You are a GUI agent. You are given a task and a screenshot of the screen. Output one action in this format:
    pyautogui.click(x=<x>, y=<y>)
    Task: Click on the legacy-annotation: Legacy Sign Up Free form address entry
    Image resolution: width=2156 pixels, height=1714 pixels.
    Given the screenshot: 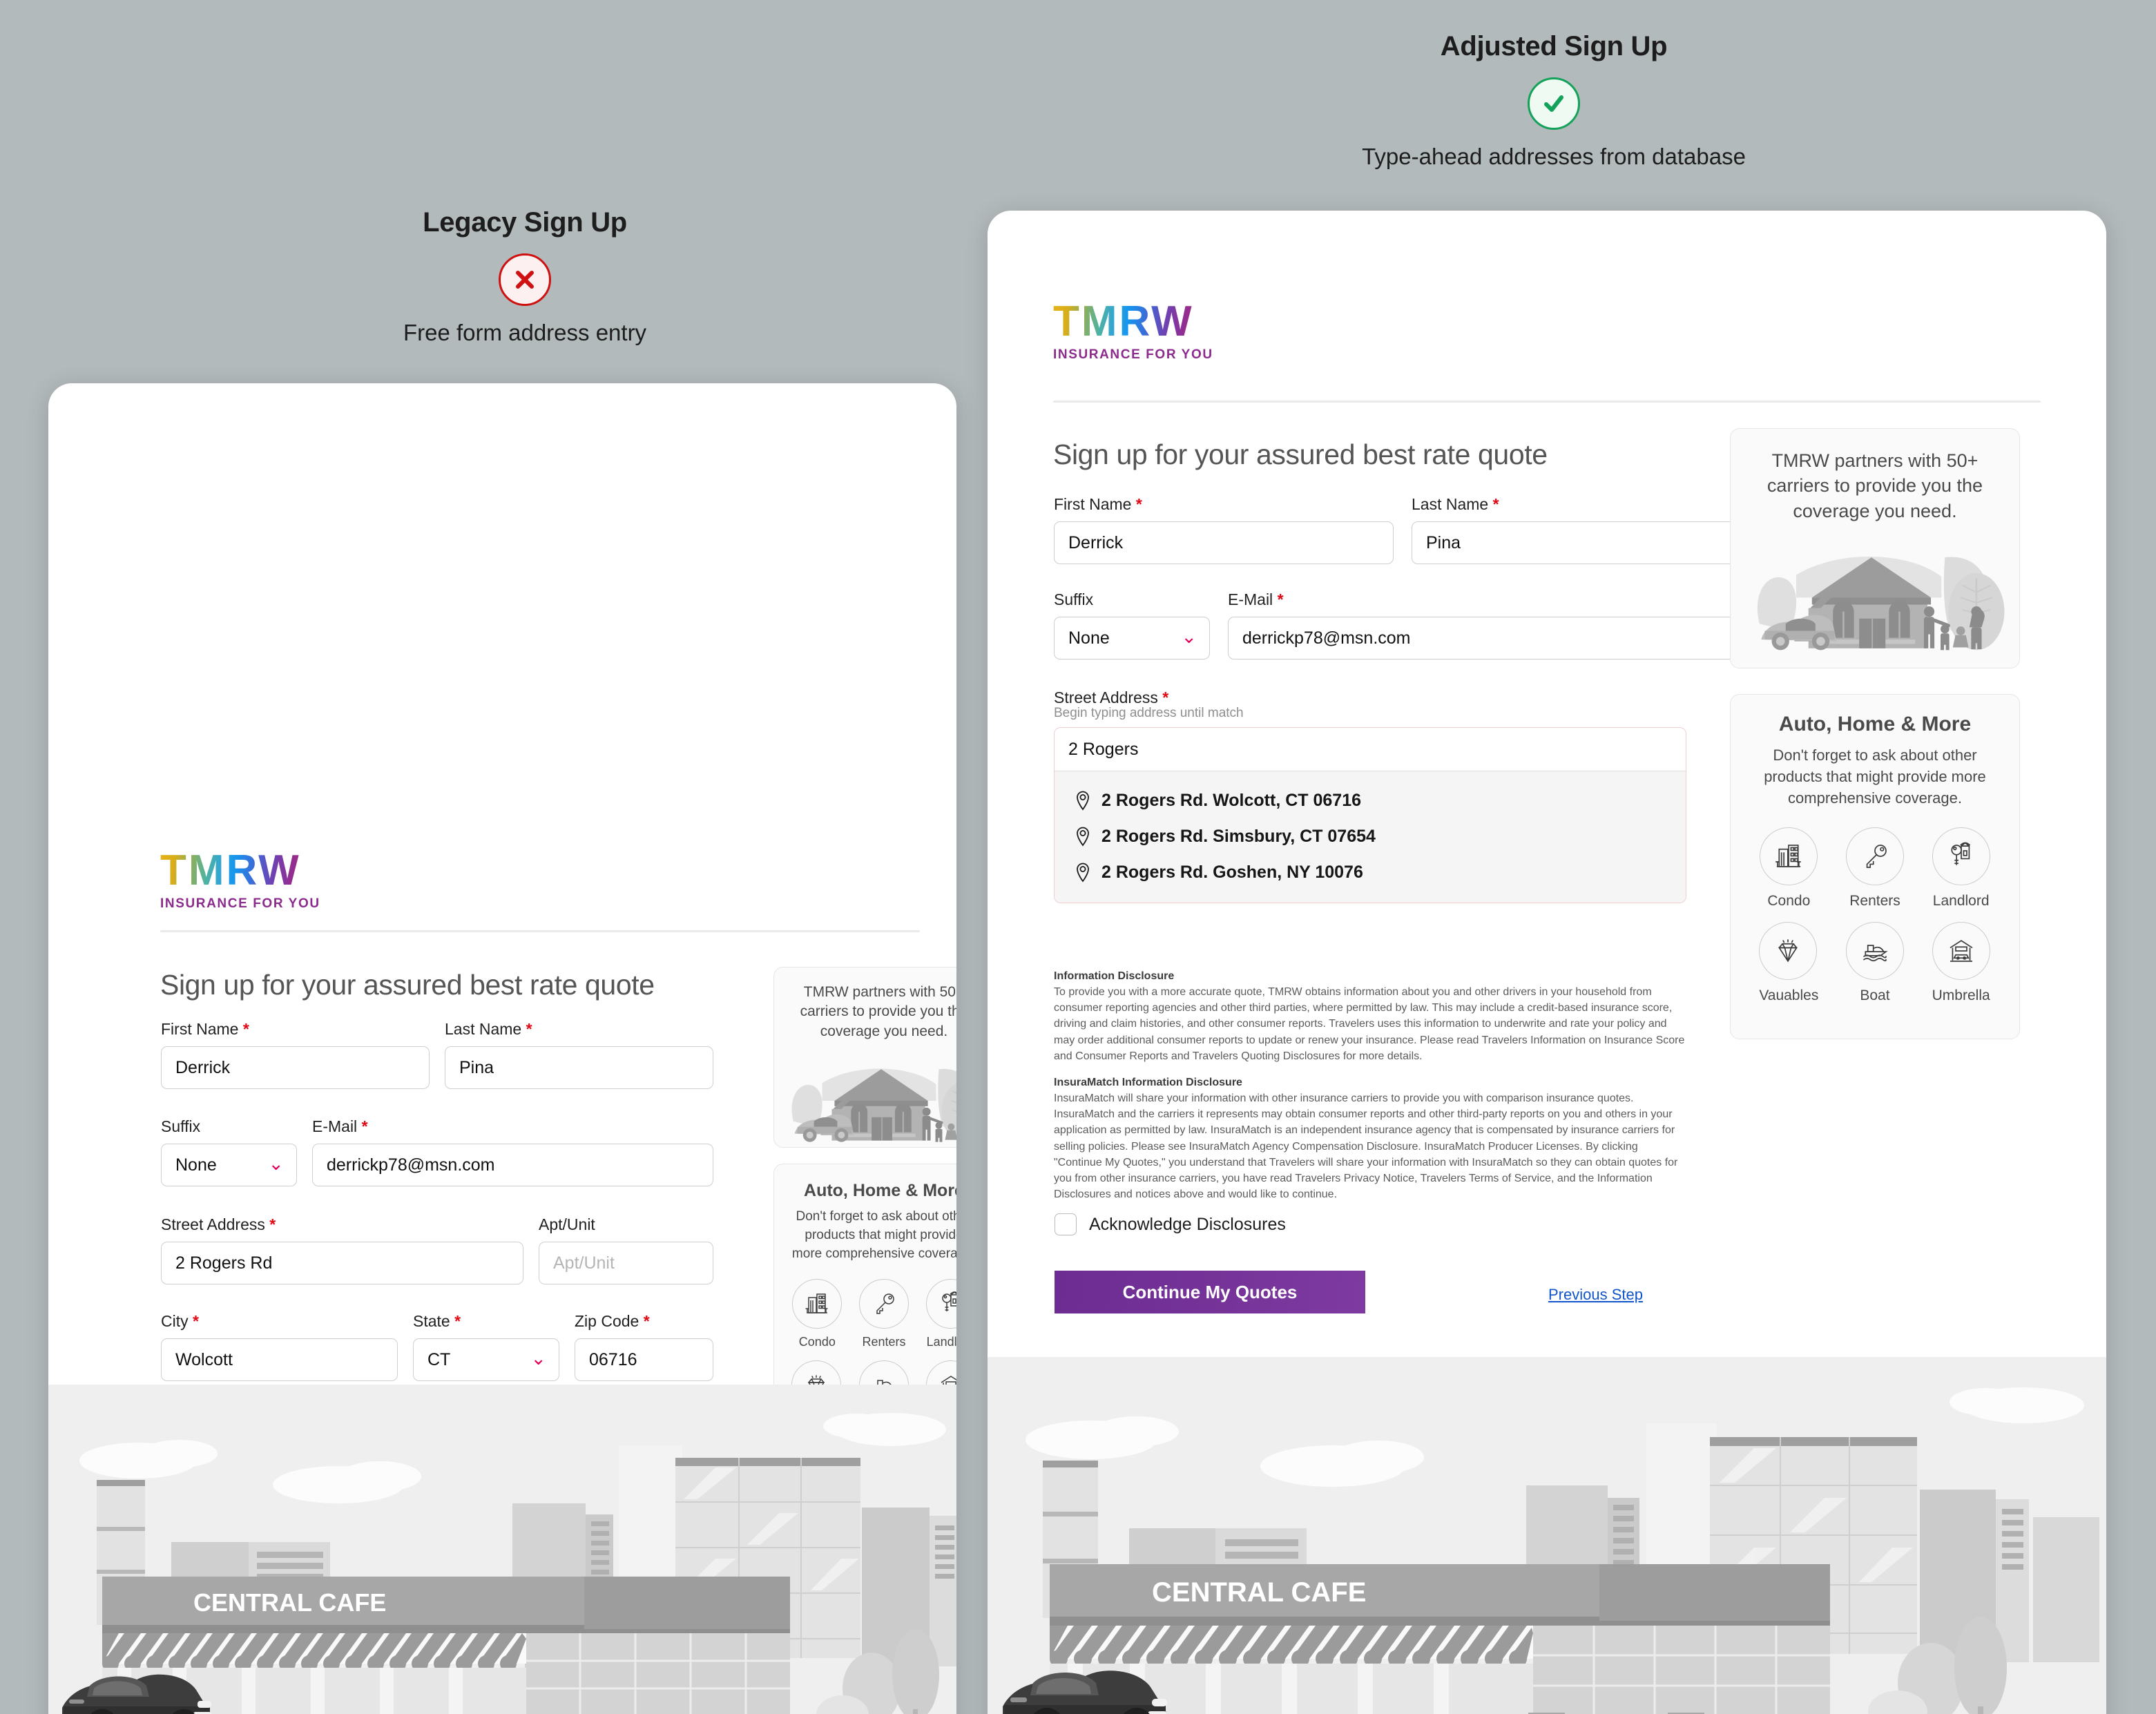 What is the action you would take?
    pyautogui.click(x=525, y=276)
    